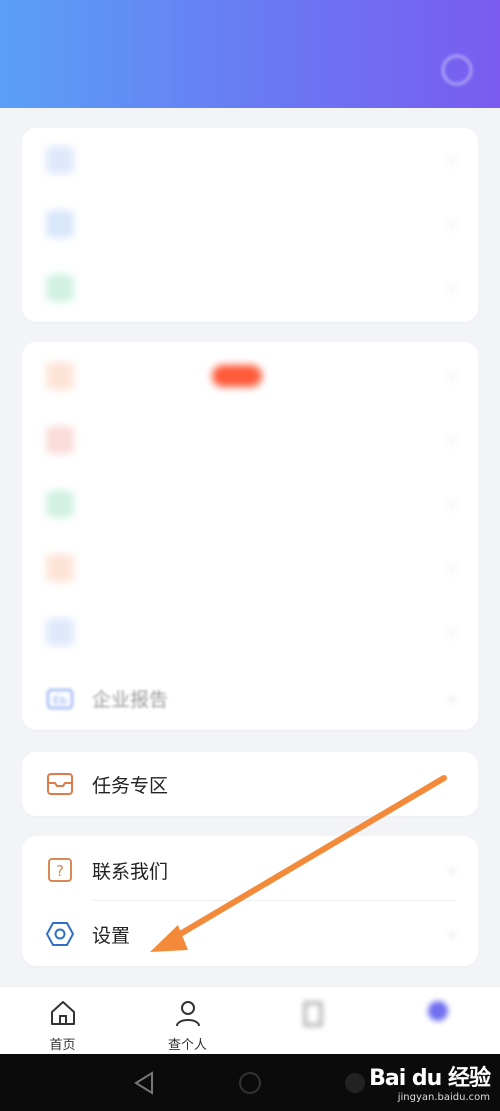 Image resolution: width=500 pixels, height=1111 pixels. What do you see at coordinates (250, 870) in the screenshot?
I see `list-item-contact-us: ? 联系我们 ›` at bounding box center [250, 870].